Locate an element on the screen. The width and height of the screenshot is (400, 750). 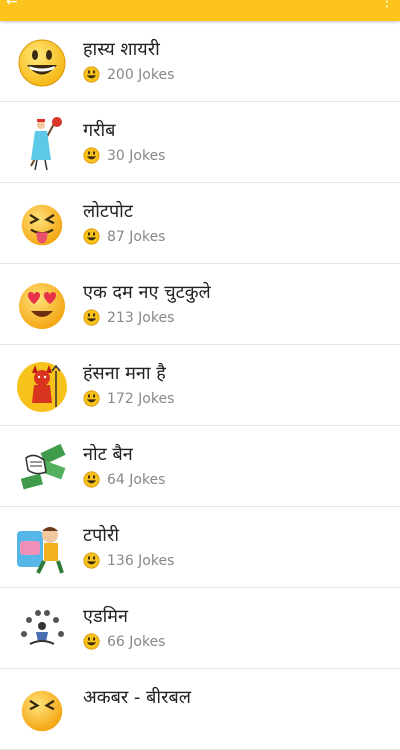
list-item: गरीब 30 Jokes is located at coordinates (200, 142).